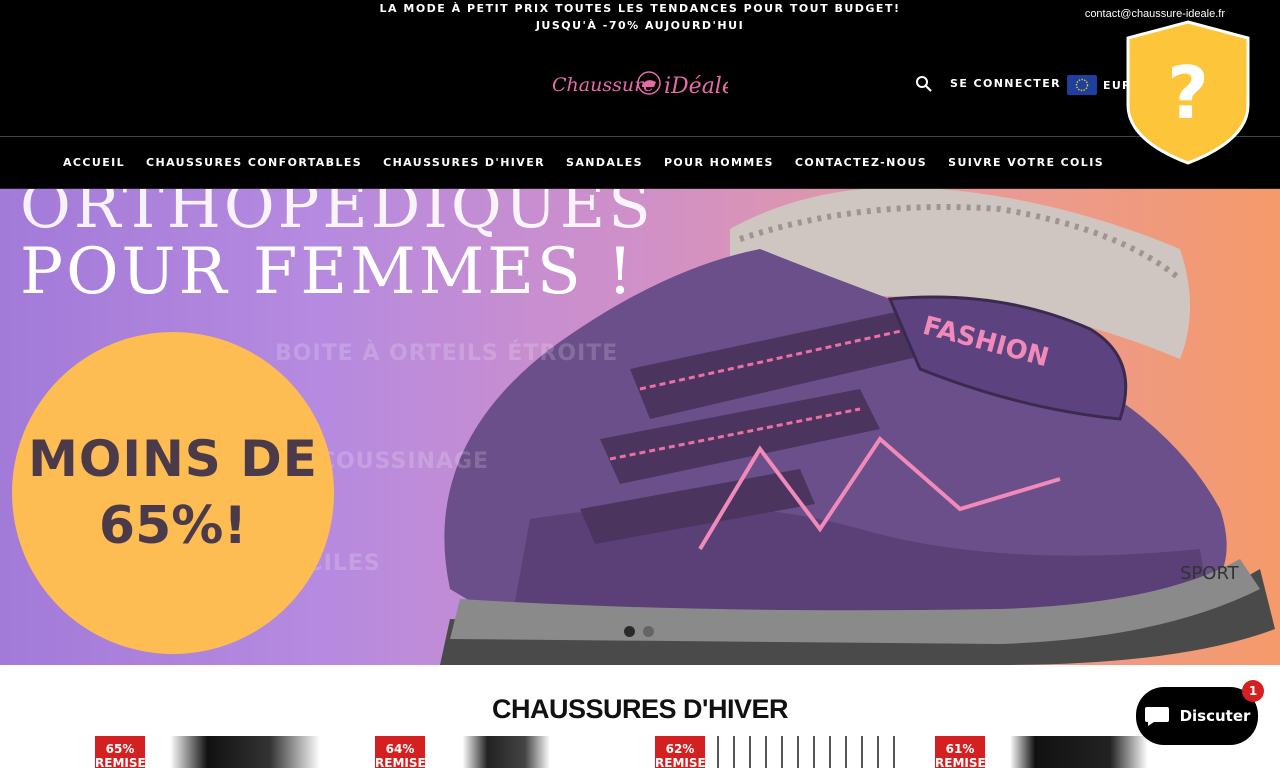 Image resolution: width=1280 pixels, height=768 pixels. Describe the element at coordinates (719, 162) in the screenshot. I see `nav-item-pour-hommes: POUR HOMMES` at that location.